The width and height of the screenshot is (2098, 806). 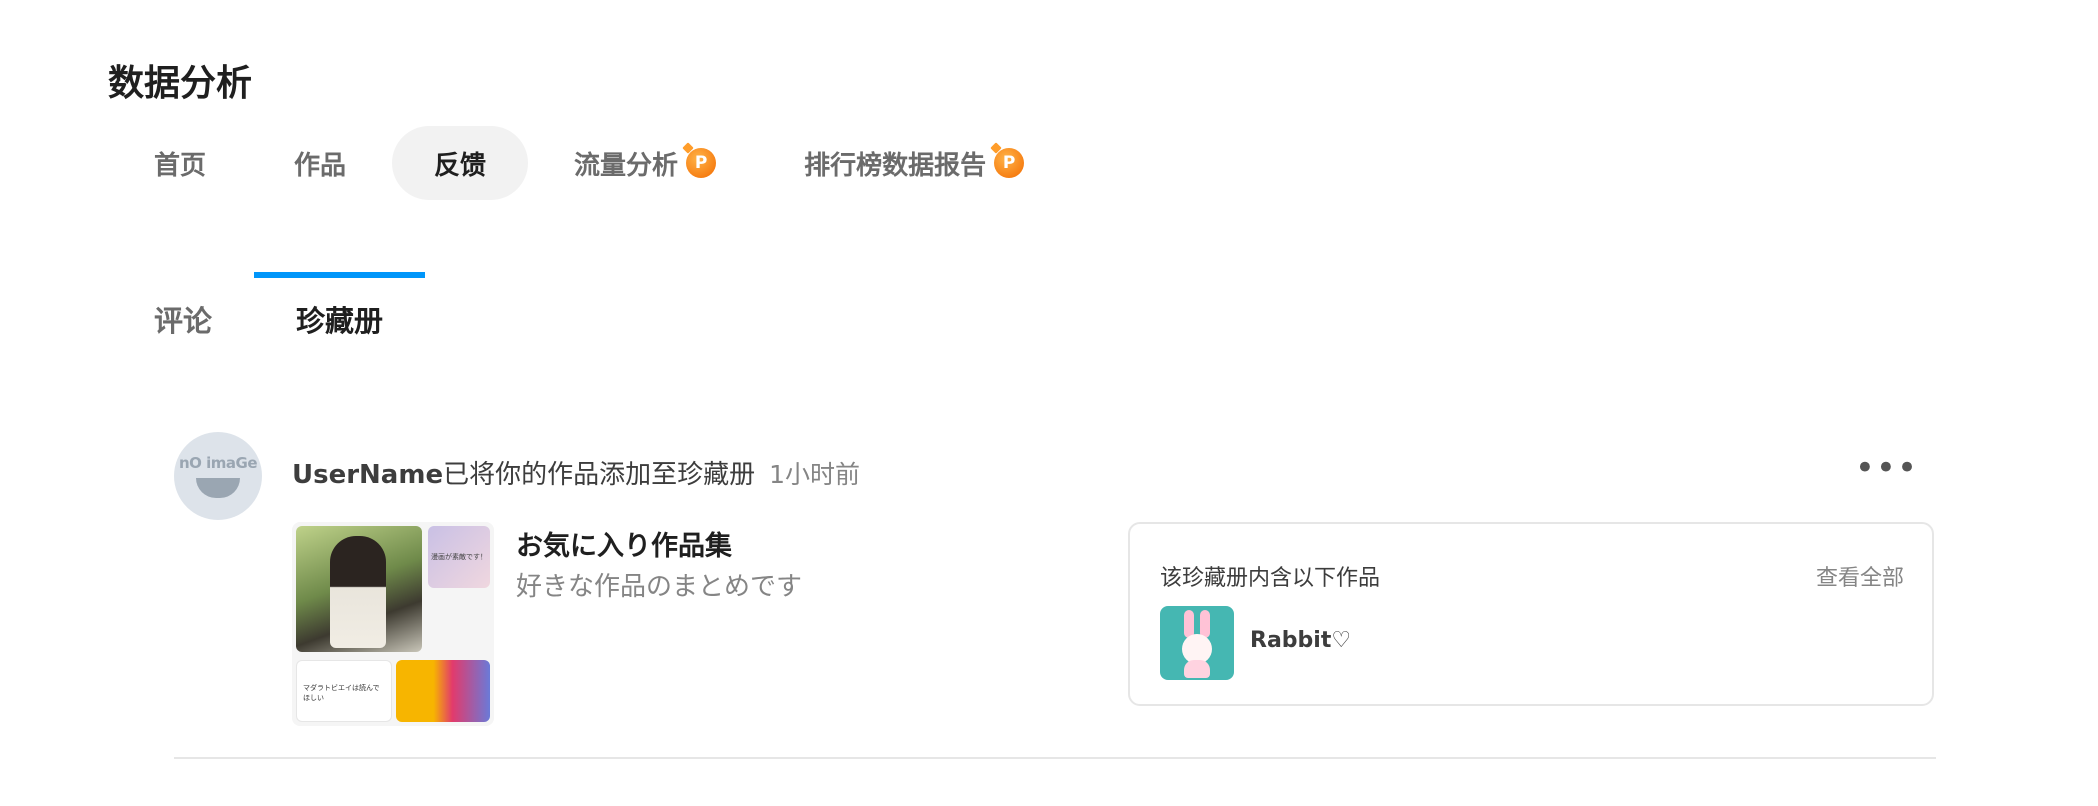 What do you see at coordinates (626, 165) in the screenshot?
I see `tab-label: 流量分析` at bounding box center [626, 165].